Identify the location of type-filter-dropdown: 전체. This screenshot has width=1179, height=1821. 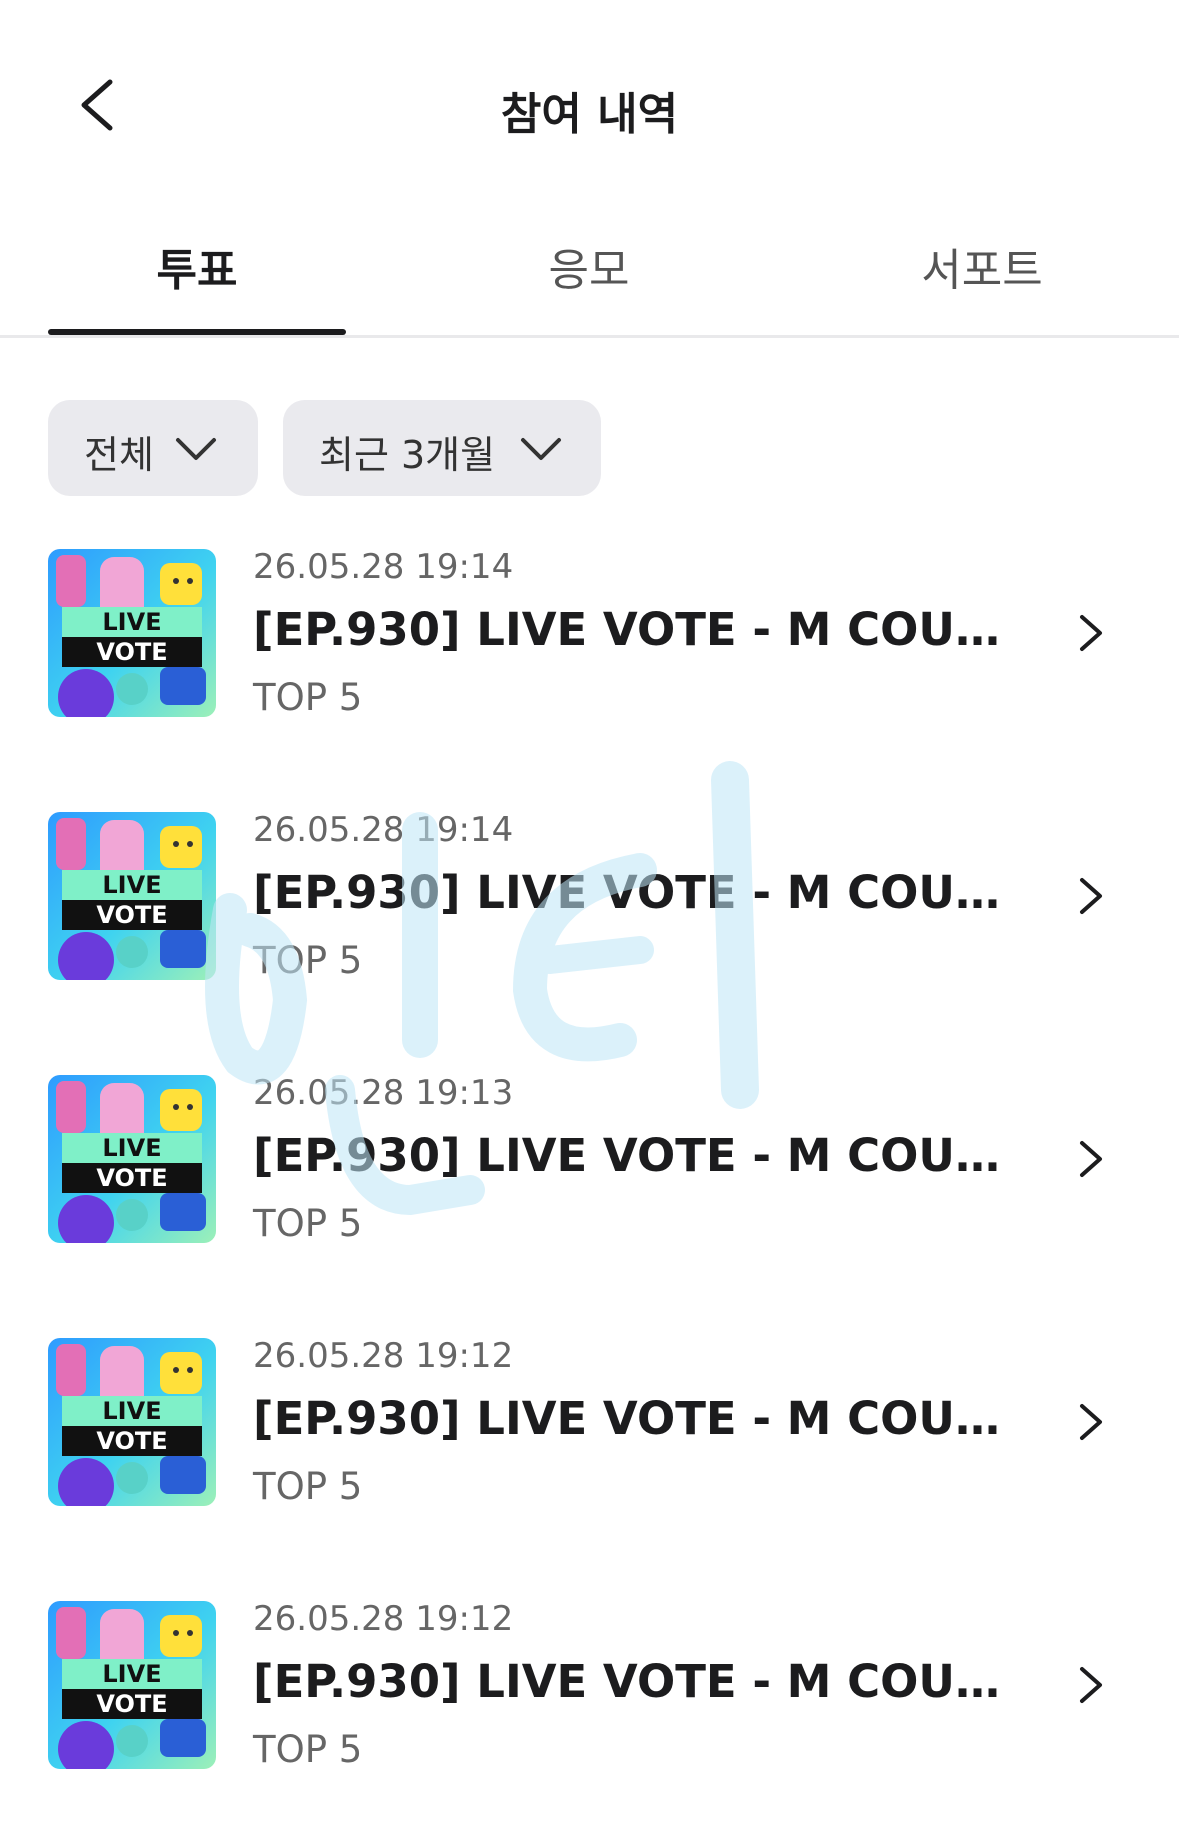
(153, 448).